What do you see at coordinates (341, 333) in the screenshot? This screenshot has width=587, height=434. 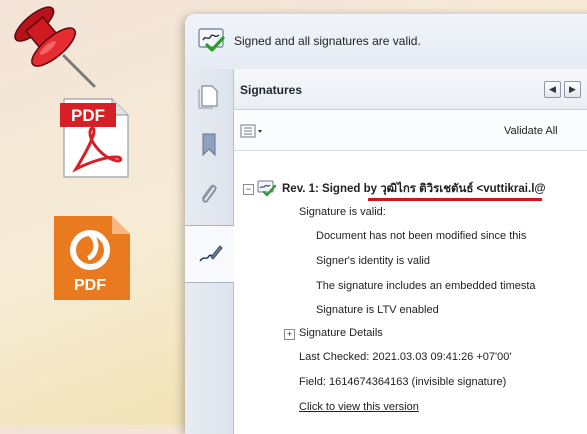 I see `signature-details-label: Signature Details` at bounding box center [341, 333].